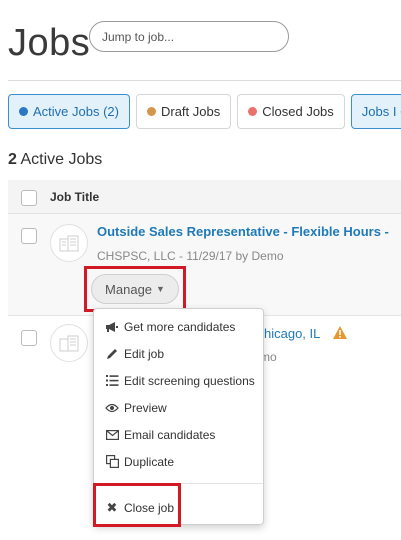 The width and height of the screenshot is (401, 540). I want to click on pencil-icon, so click(112, 354).